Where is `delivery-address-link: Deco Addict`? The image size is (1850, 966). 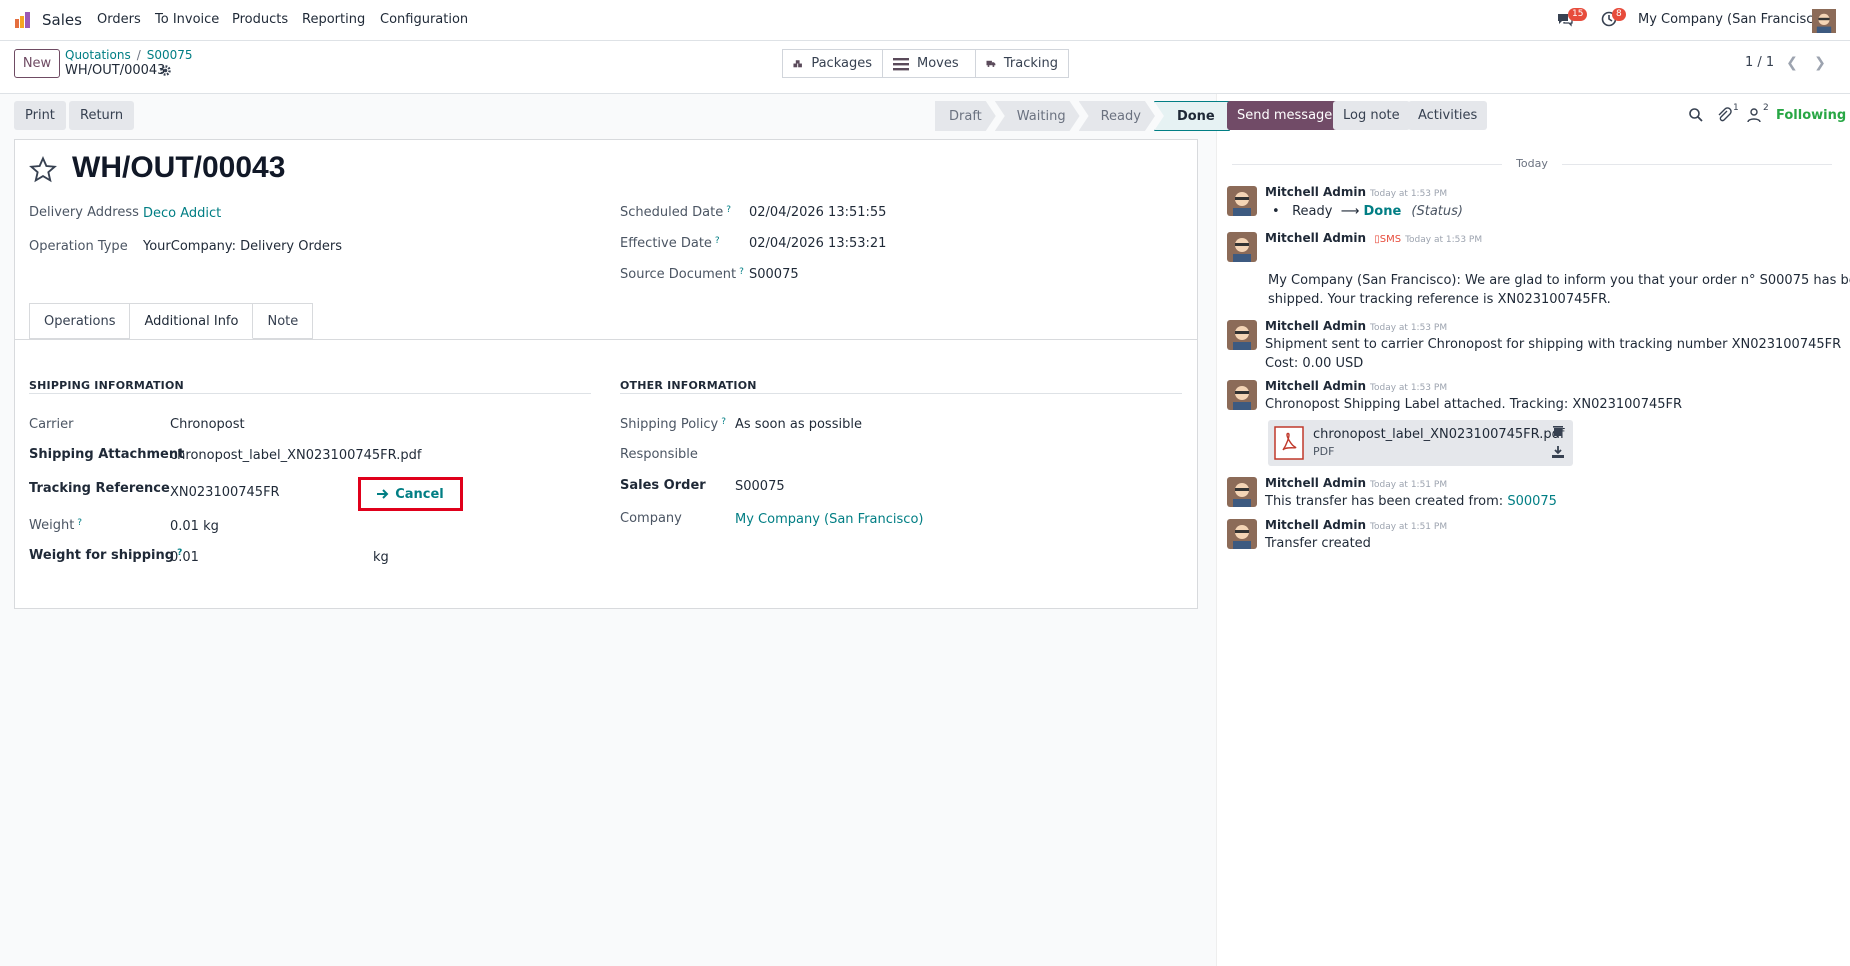 delivery-address-link: Deco Addict is located at coordinates (182, 213).